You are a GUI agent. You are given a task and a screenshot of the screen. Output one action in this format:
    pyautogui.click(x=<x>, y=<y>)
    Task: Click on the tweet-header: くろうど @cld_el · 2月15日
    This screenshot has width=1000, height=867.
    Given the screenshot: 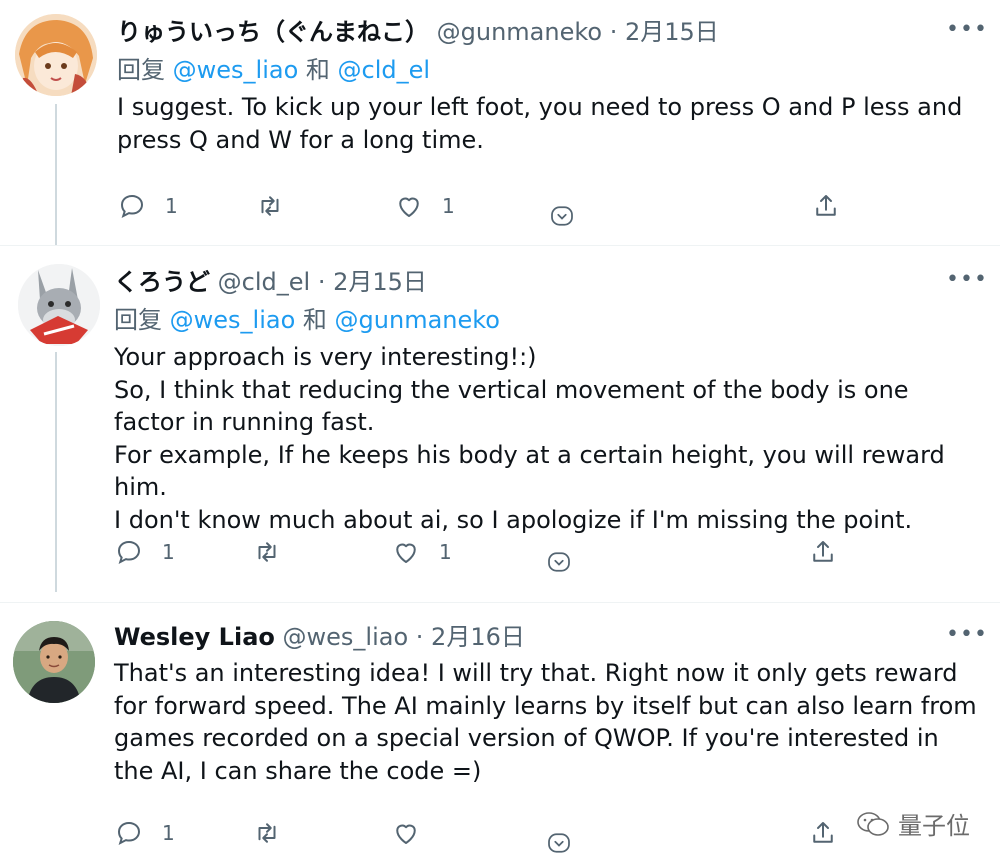 What is the action you would take?
    pyautogui.click(x=270, y=282)
    